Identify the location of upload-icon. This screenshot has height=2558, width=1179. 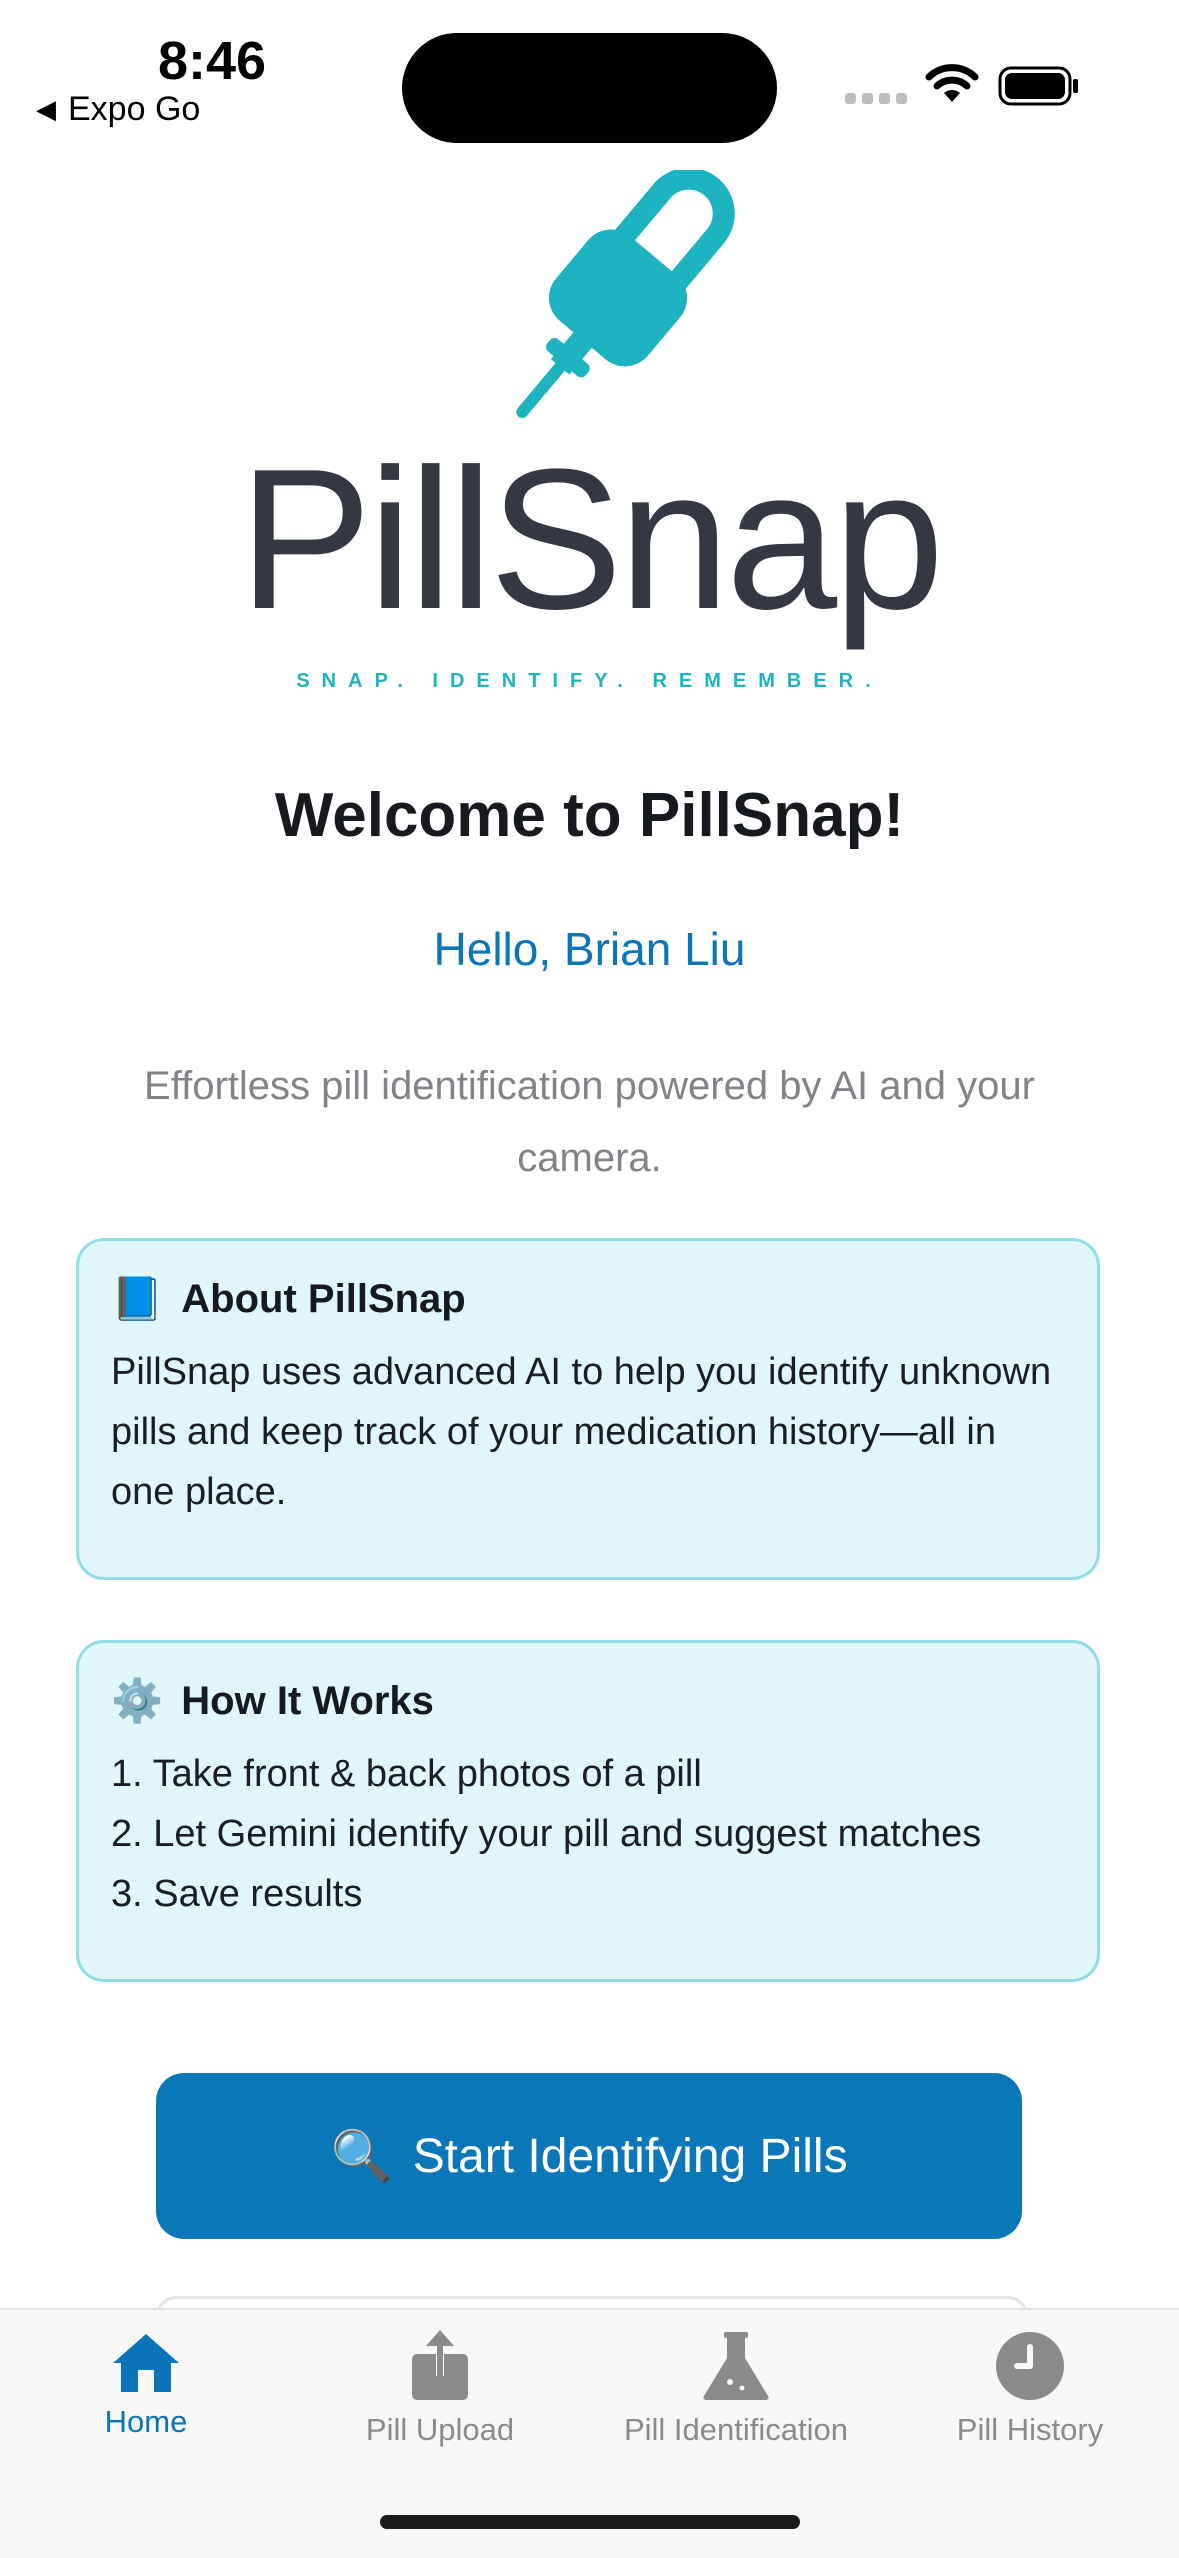
(440, 2365).